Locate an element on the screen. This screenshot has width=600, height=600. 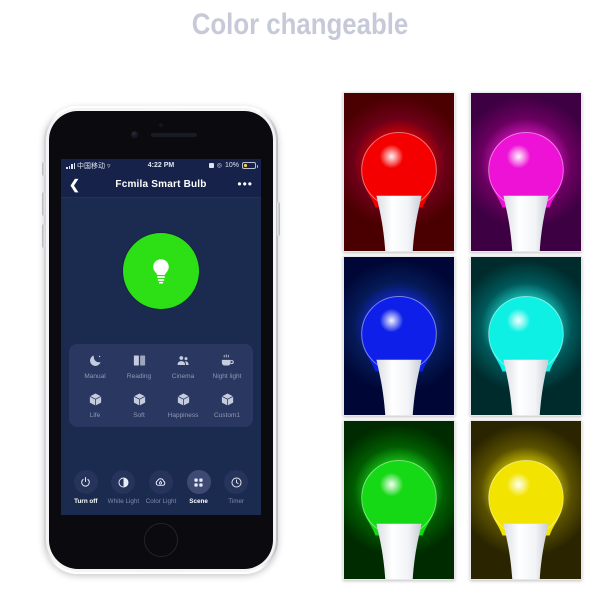
gallery-tile-green-bulb is located at coordinates (399, 500).